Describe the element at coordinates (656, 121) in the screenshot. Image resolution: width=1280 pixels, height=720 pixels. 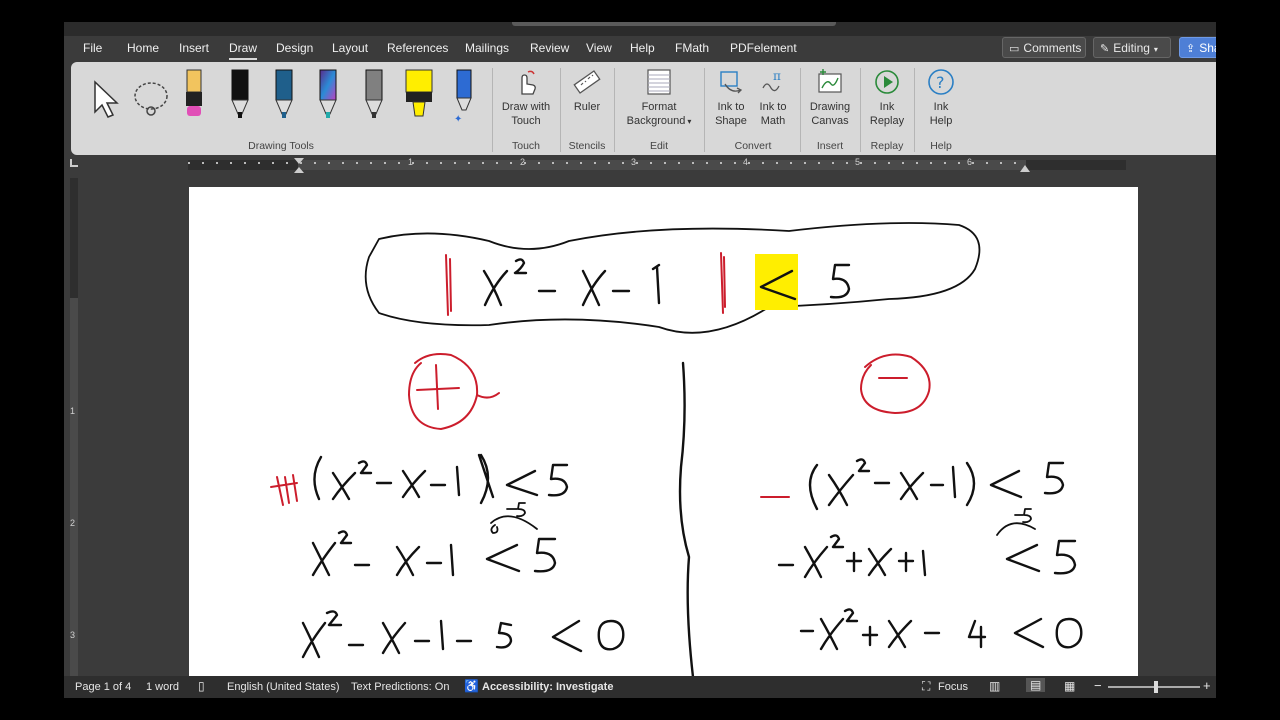
I see `format-background-label-2: Background` at that location.